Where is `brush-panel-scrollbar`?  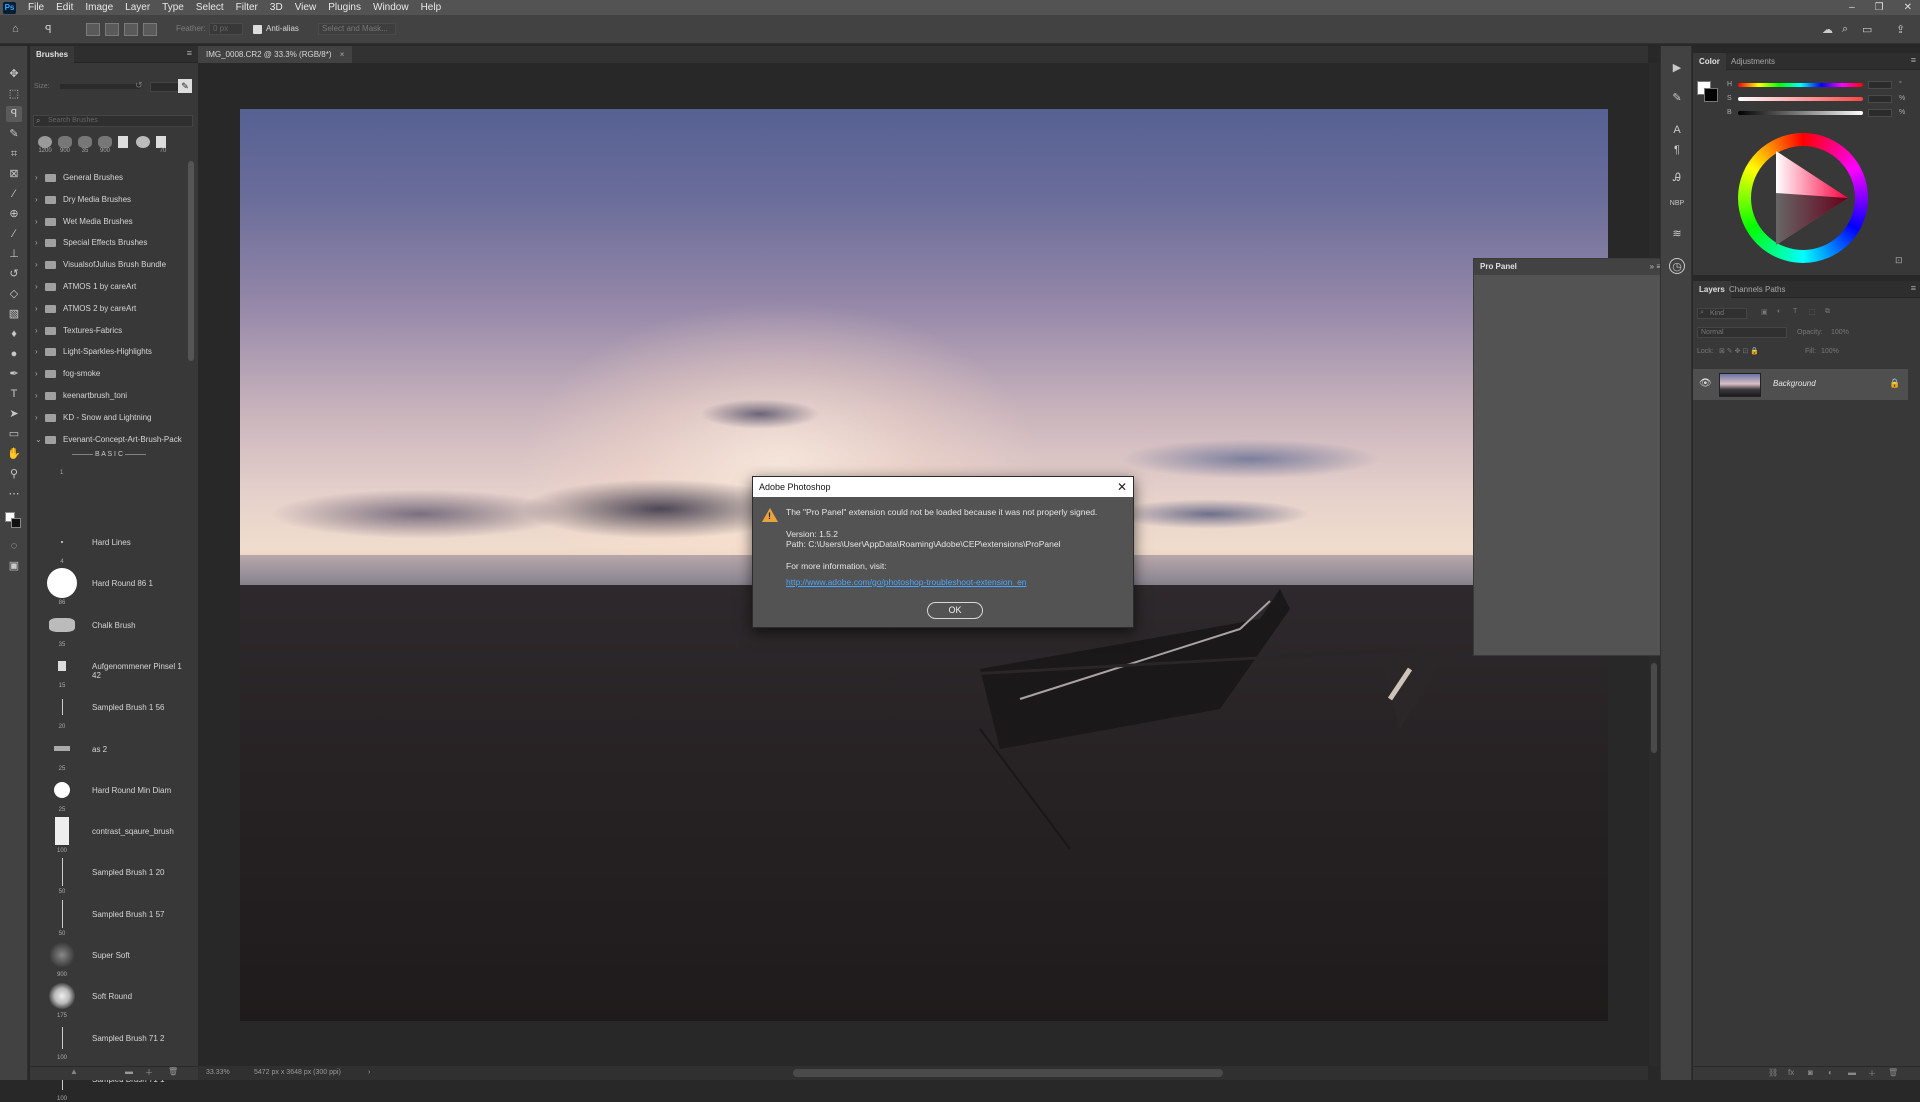 brush-panel-scrollbar is located at coordinates (191, 261).